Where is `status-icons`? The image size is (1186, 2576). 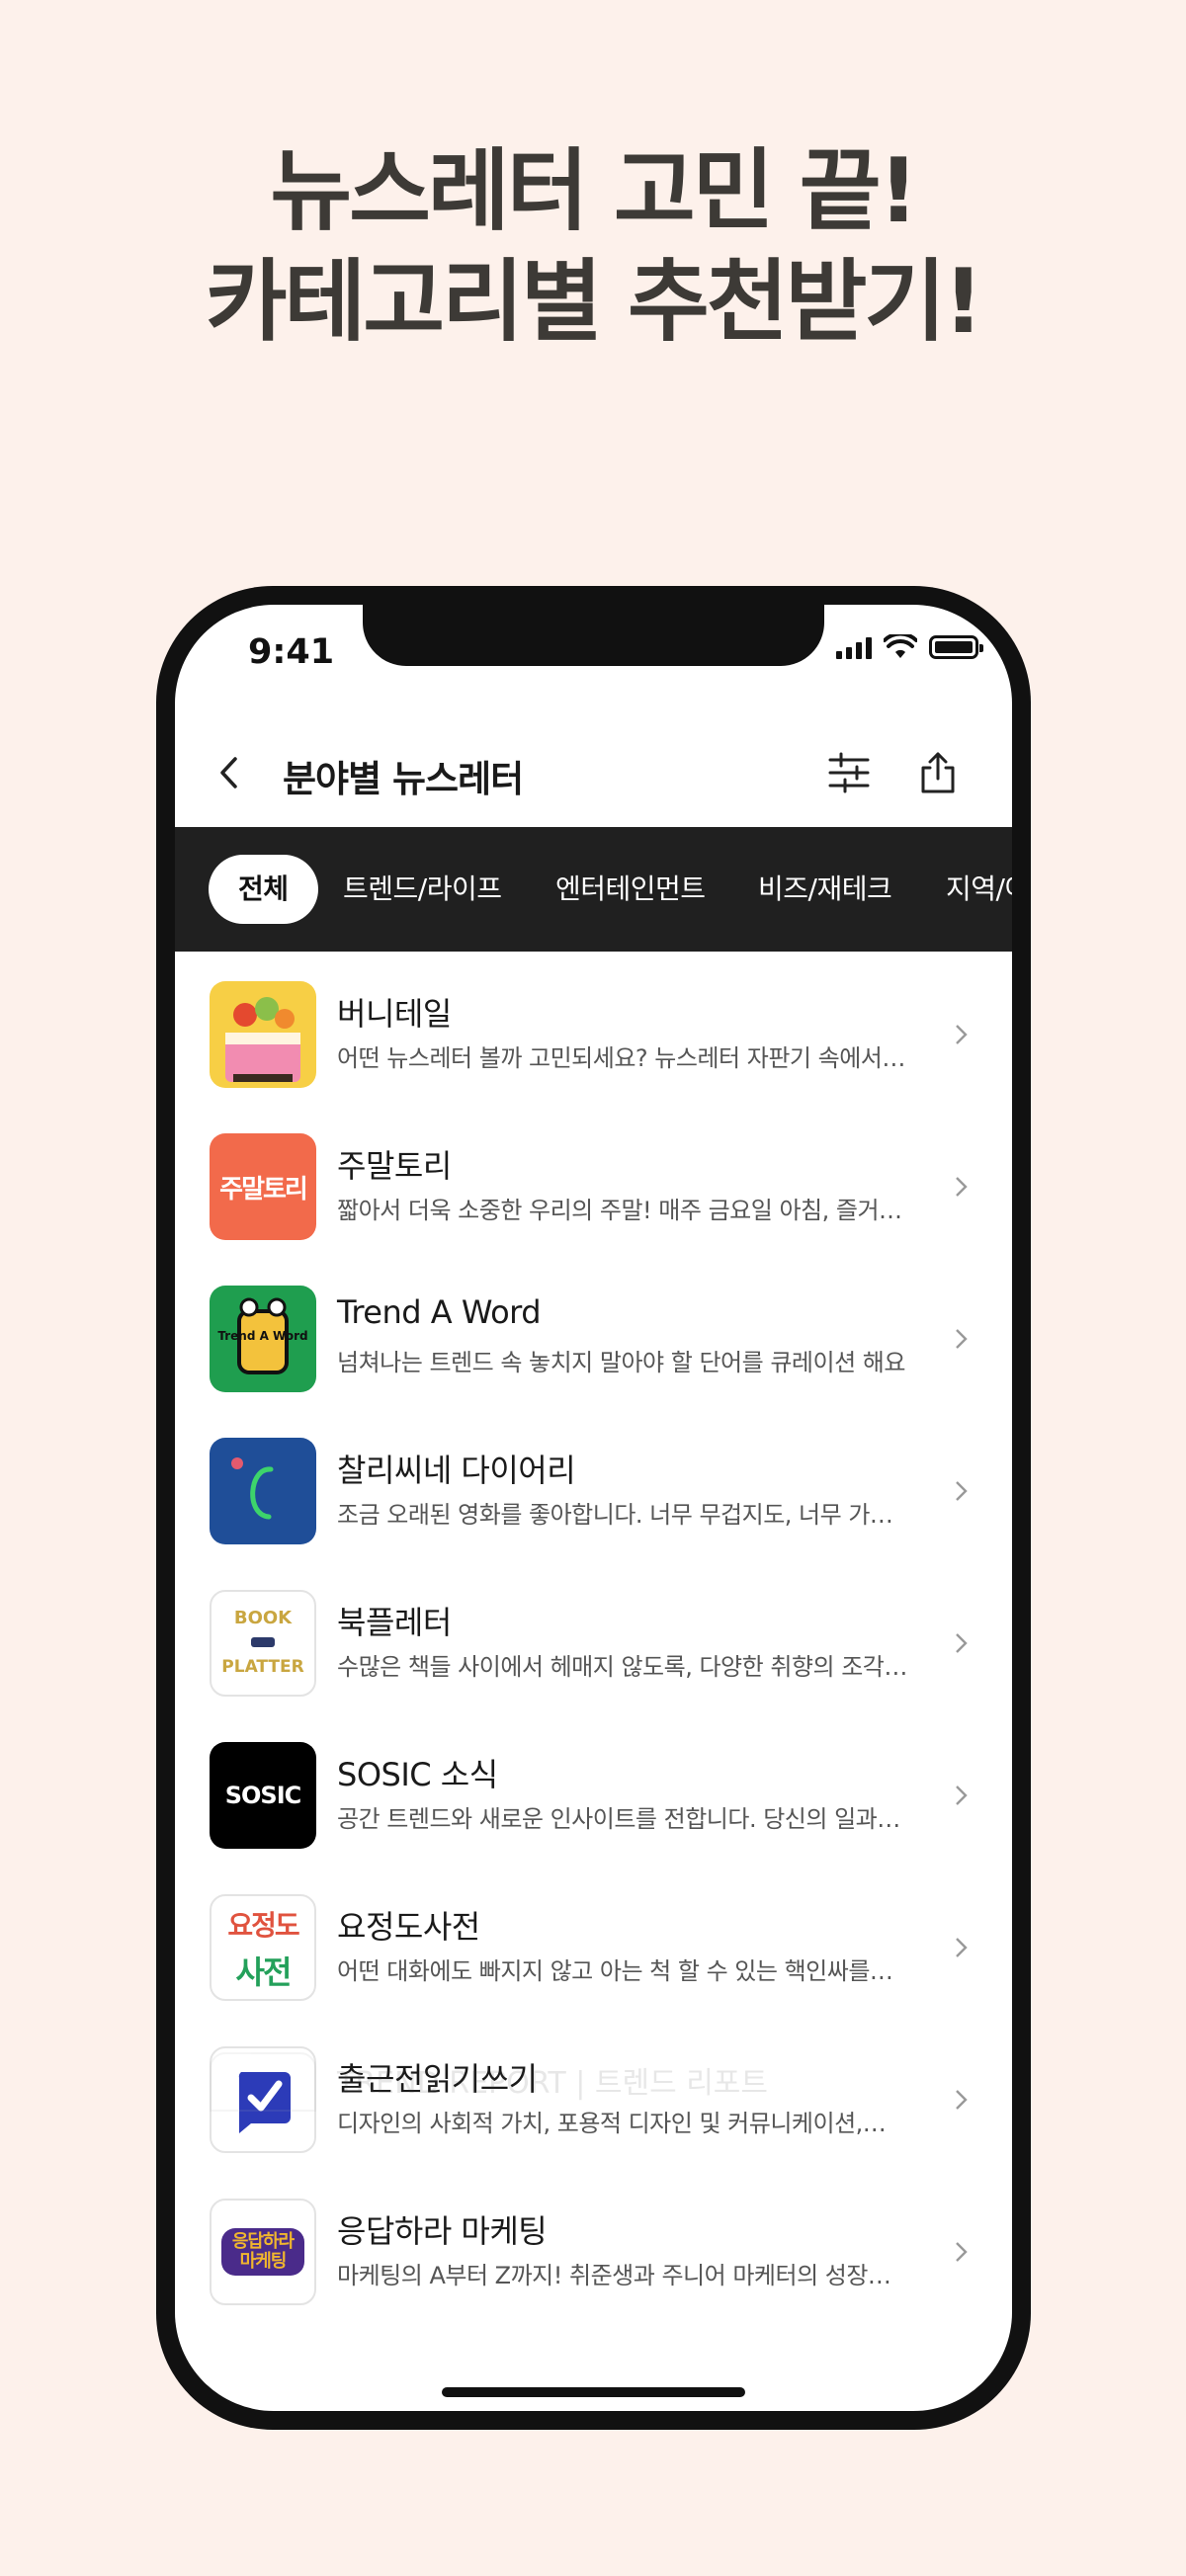
status-icons is located at coordinates (909, 647).